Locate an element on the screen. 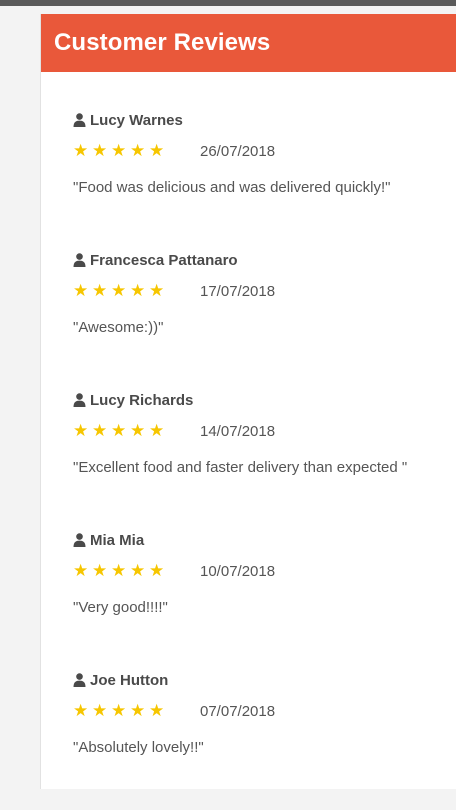 The image size is (456, 810). reviewer: Lucy Richards is located at coordinates (264, 400).